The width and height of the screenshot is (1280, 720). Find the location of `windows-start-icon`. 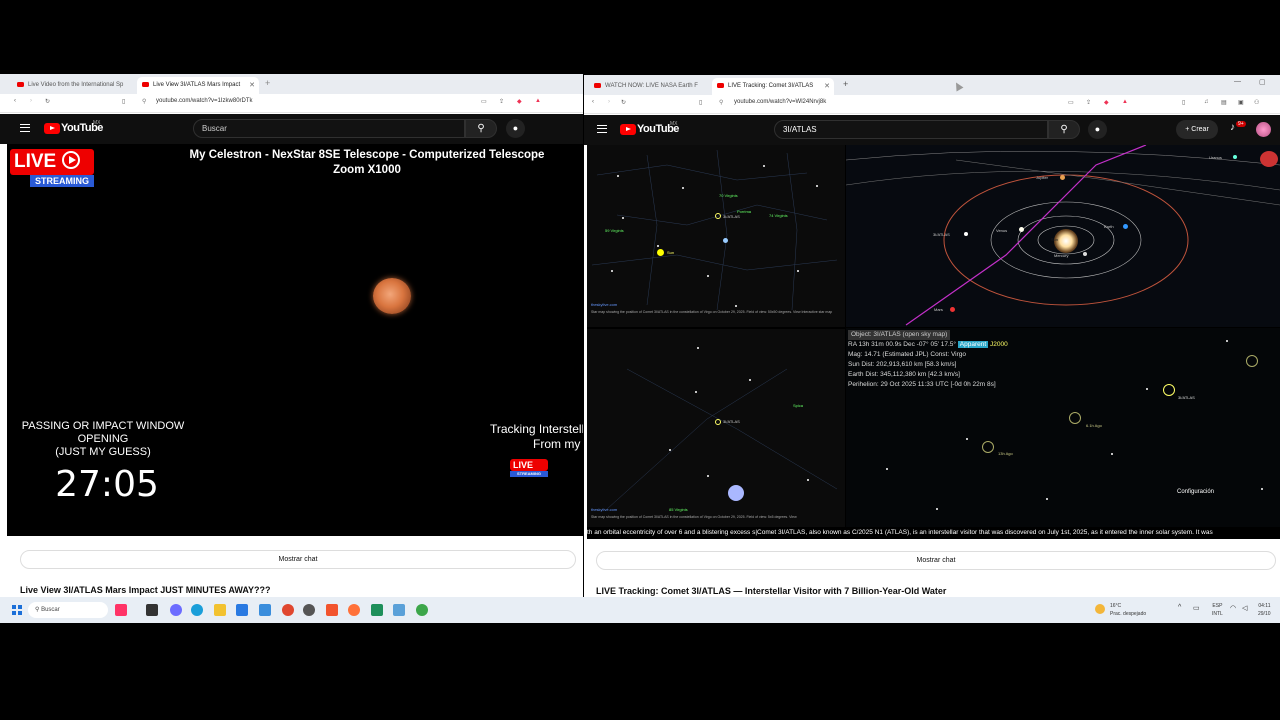

windows-start-icon is located at coordinates (17, 610).